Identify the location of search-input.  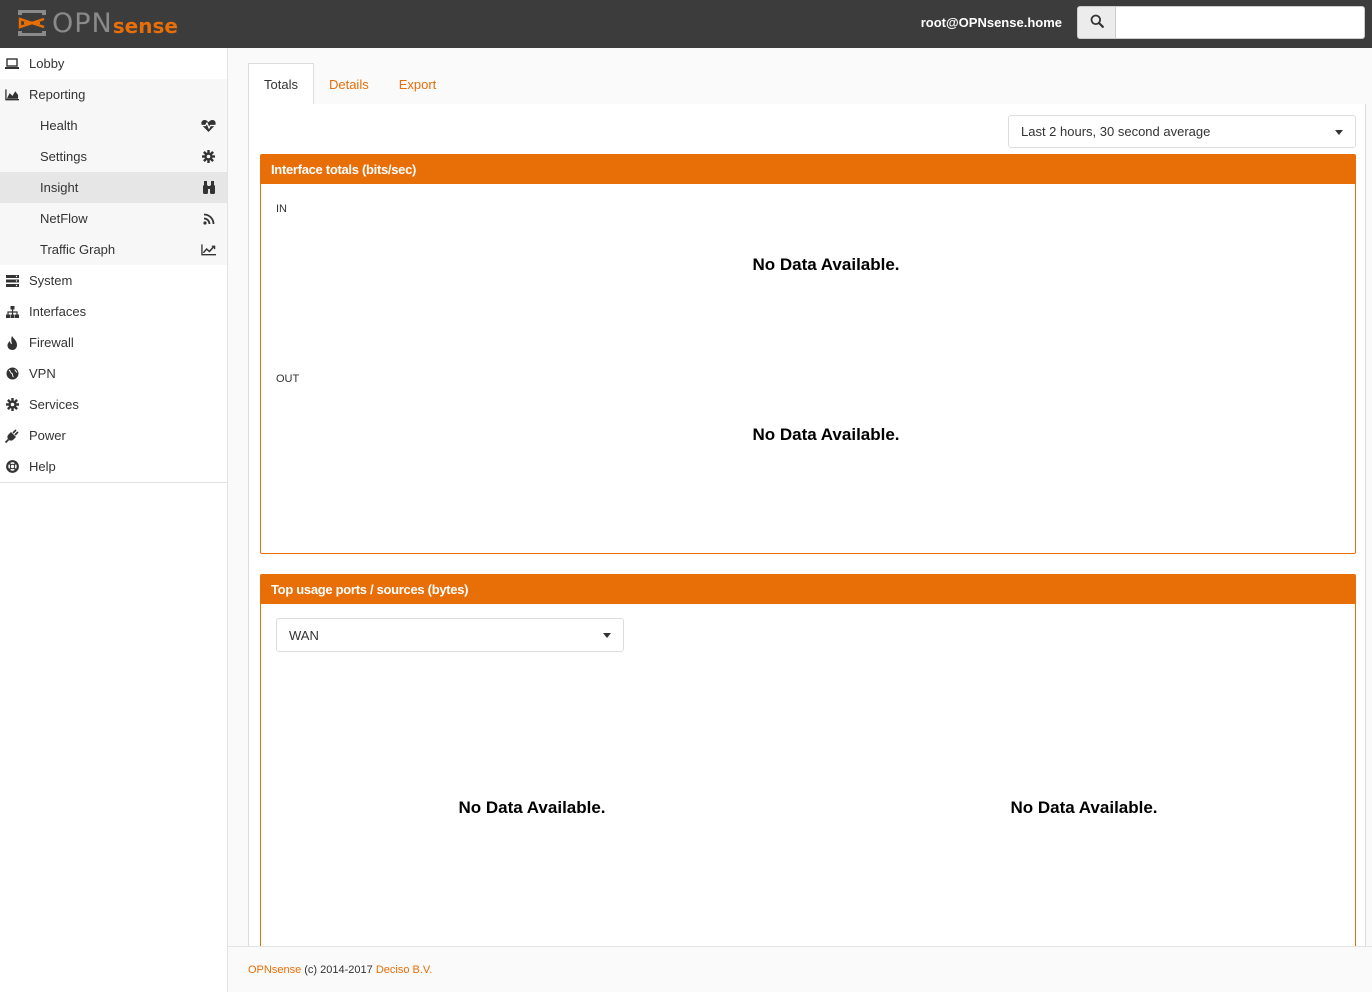
(1240, 22).